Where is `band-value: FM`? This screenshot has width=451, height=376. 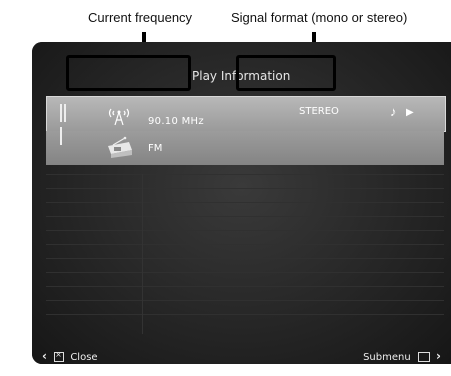
band-value: FM is located at coordinates (155, 148).